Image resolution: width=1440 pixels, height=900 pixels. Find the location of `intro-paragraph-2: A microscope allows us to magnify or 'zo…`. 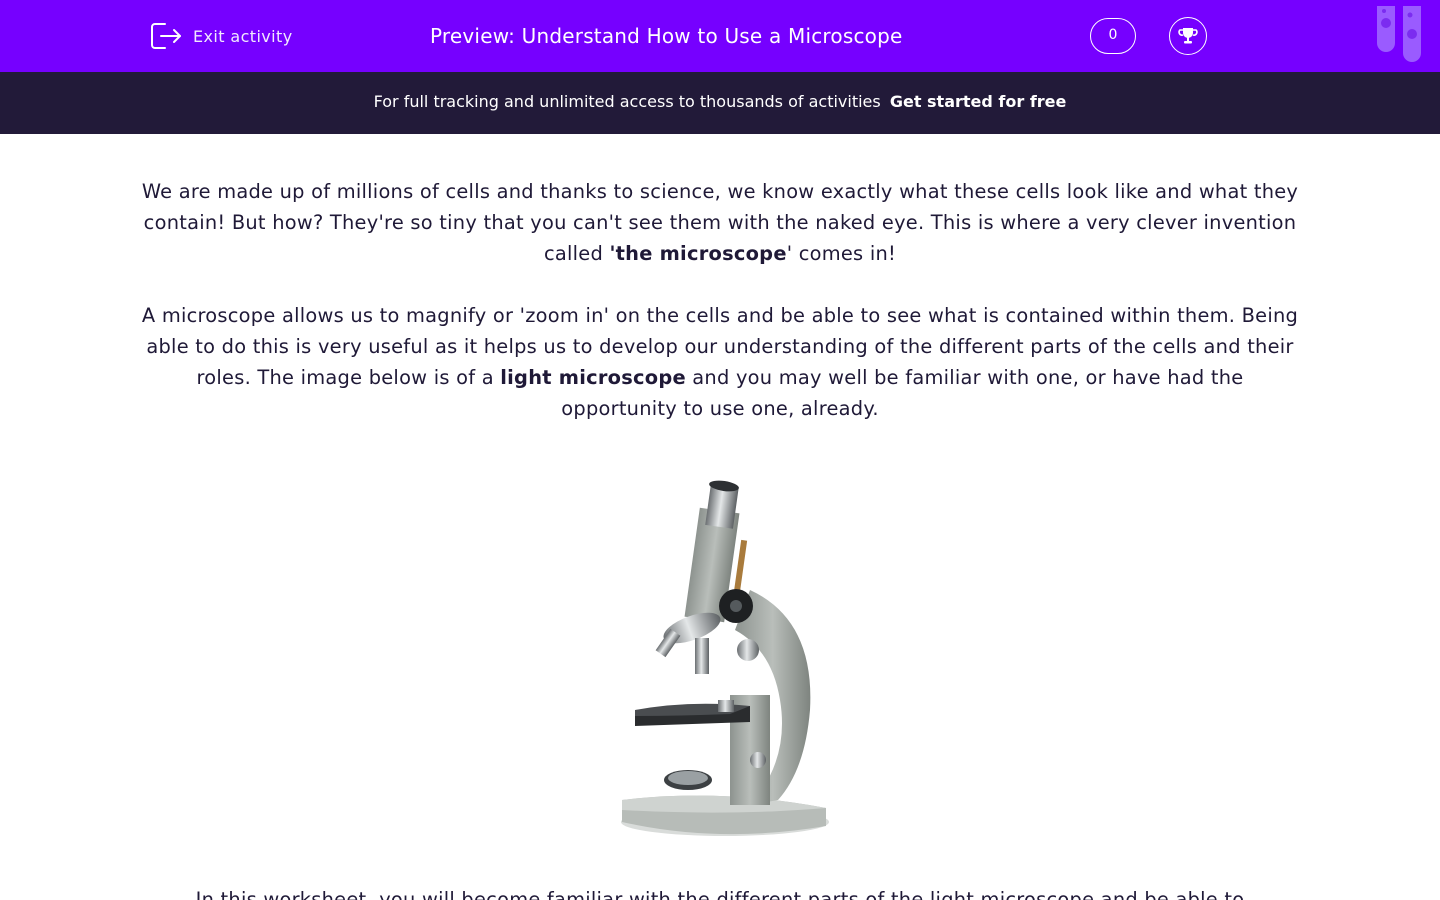

intro-paragraph-2: A microscope allows us to magnify or 'zo… is located at coordinates (720, 362).